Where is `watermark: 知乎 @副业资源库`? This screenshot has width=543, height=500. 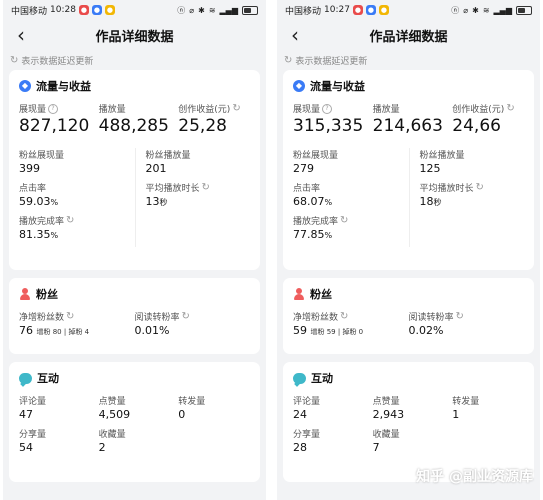
watermark: 知乎 @副业资源库 is located at coordinates (474, 477).